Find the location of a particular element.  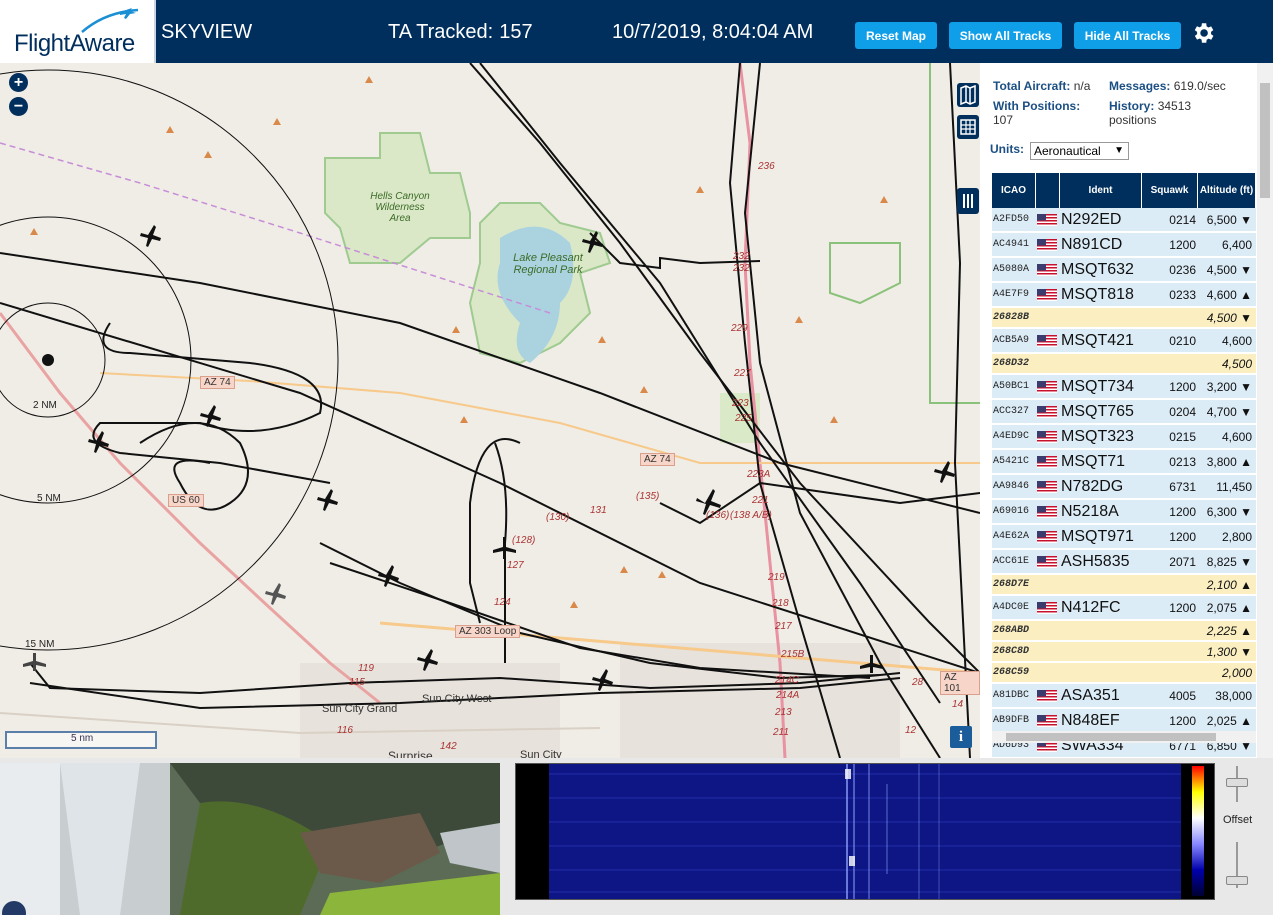

exit-label: 115 is located at coordinates (357, 682).